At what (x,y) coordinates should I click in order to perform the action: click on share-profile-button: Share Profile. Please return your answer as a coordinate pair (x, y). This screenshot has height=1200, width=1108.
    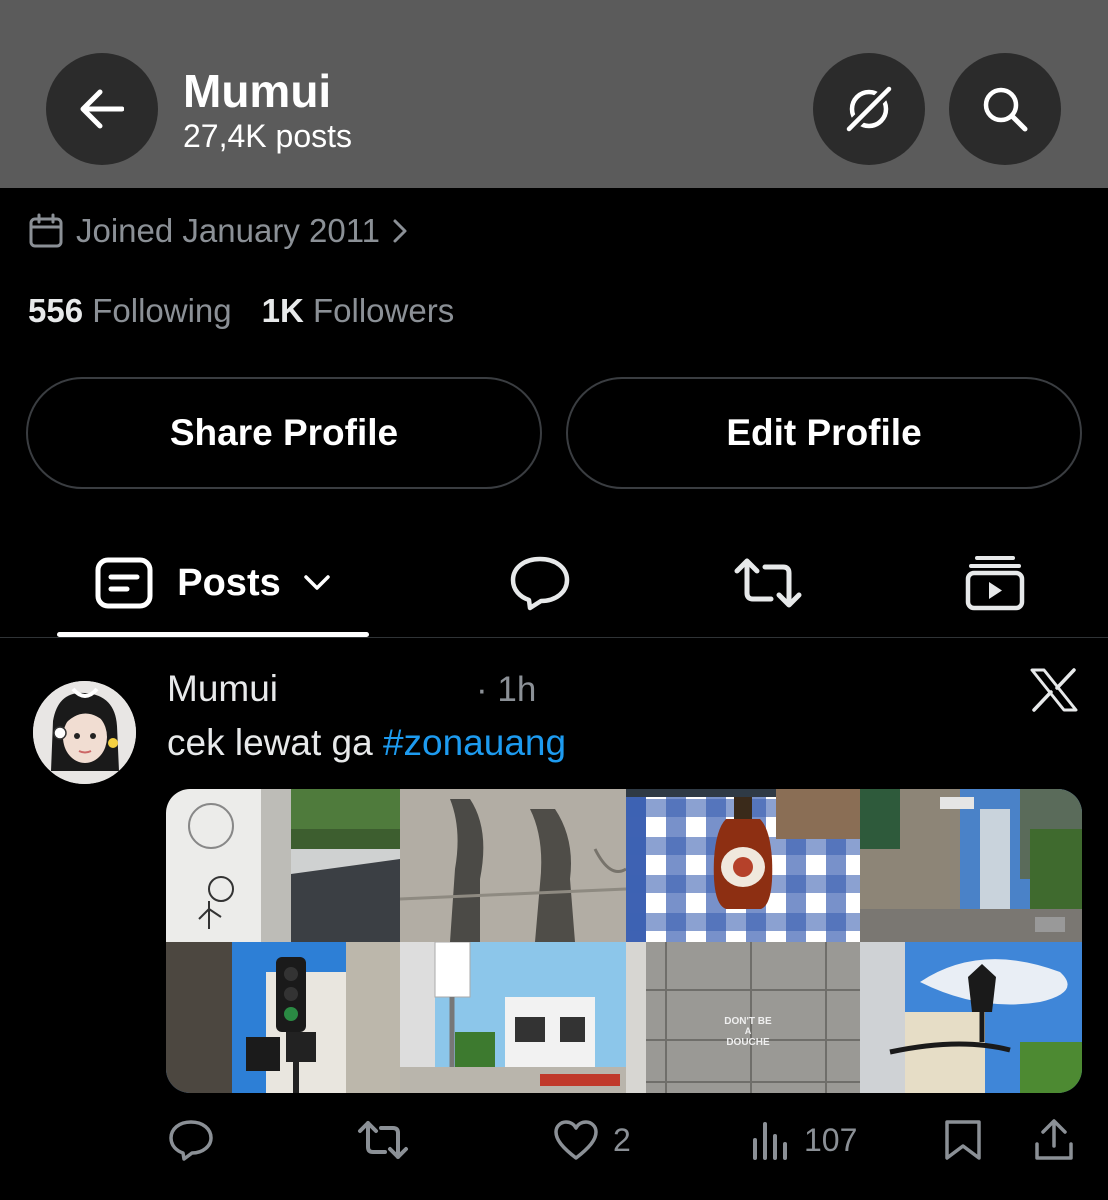
    Looking at the image, I should click on (284, 433).